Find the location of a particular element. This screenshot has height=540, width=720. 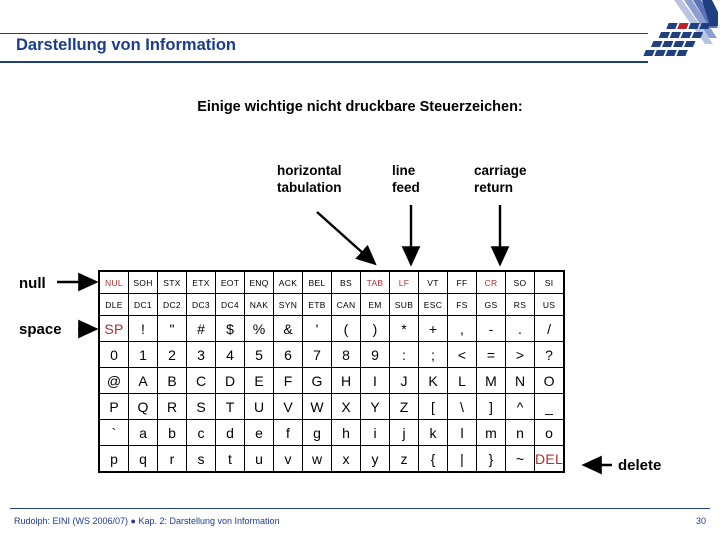

ascii-cell: # is located at coordinates (201, 328).